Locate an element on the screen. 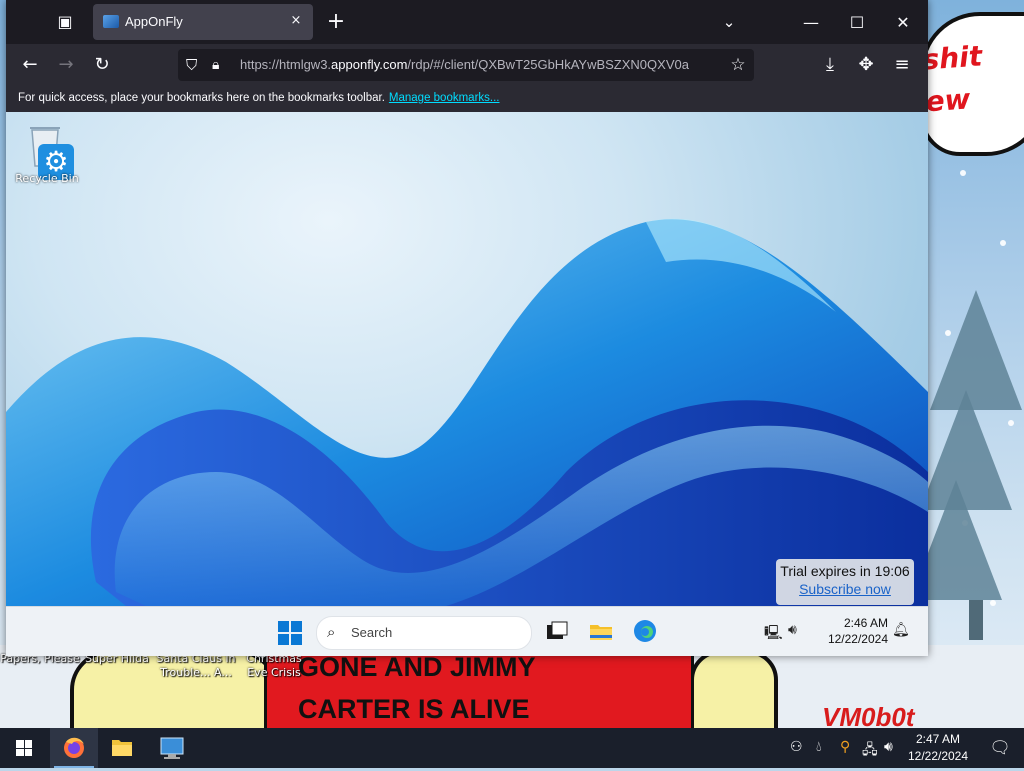 This screenshot has width=1024, height=771. trial-expires-text: Trial expires in 19:06 is located at coordinates (845, 571).